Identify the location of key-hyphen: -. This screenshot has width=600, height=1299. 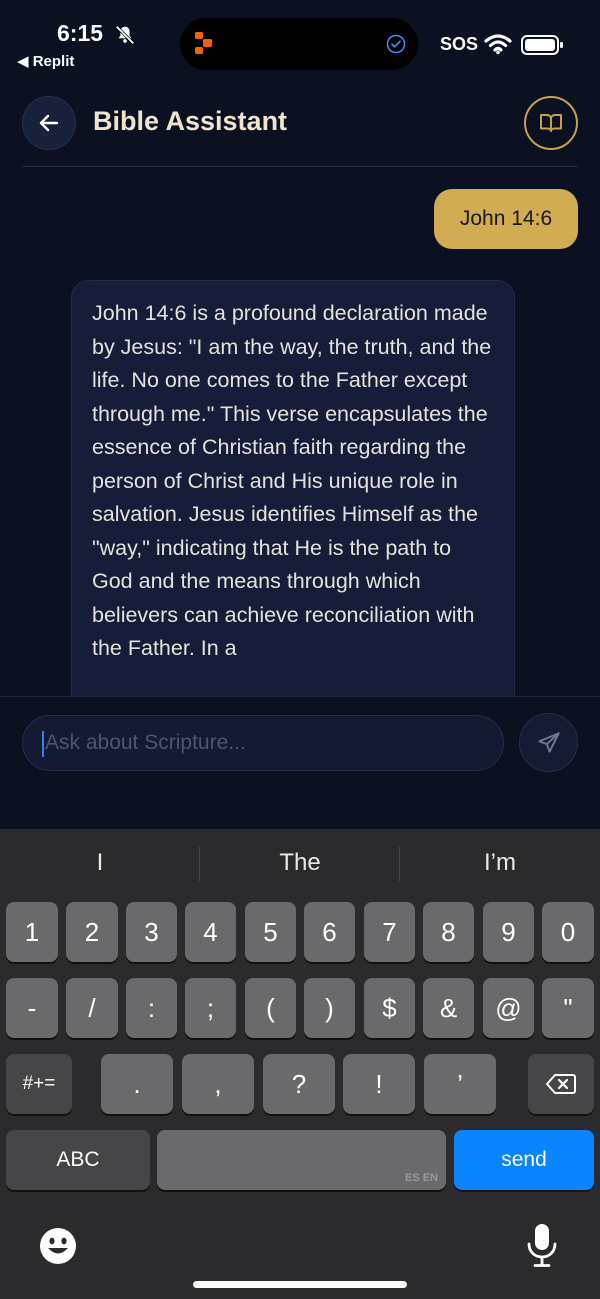
(32, 1008).